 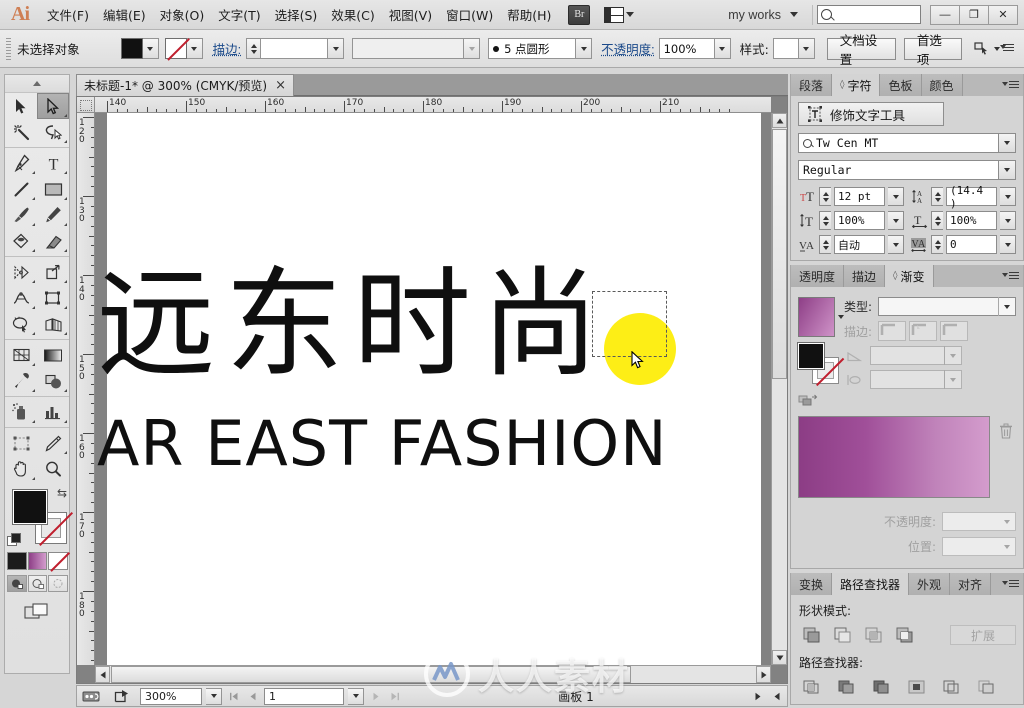 I want to click on workspace-switcher: my works, so click(x=763, y=15).